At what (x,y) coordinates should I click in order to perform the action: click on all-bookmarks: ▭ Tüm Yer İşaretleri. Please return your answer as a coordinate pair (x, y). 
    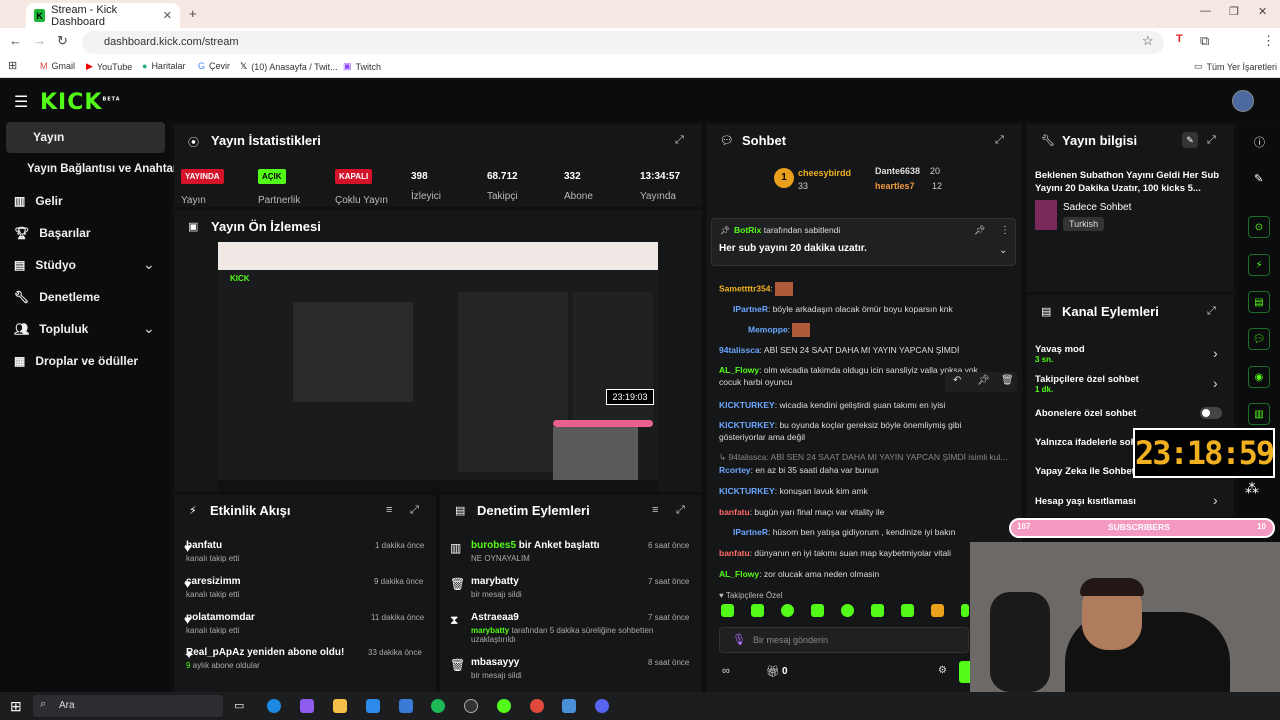
    Looking at the image, I should click on (1235, 66).